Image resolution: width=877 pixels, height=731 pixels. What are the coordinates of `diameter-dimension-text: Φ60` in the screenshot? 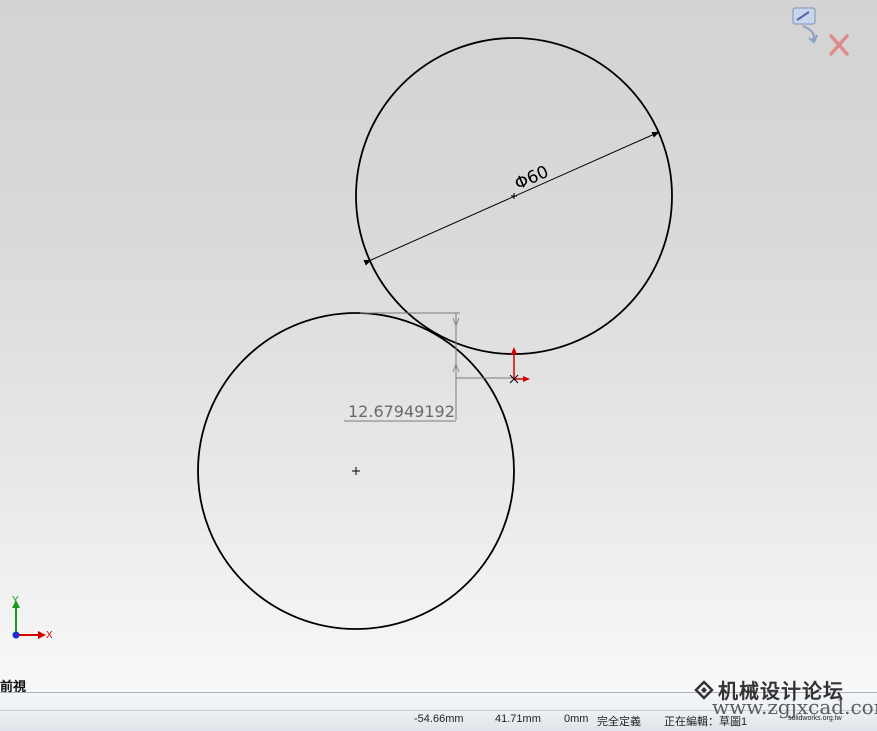 It's located at (532, 178).